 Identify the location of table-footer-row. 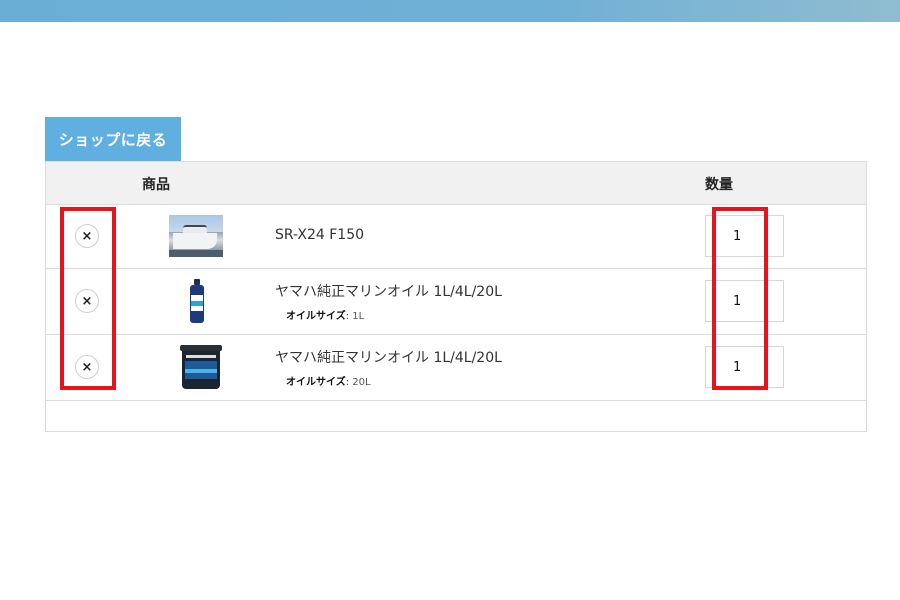
(456, 416).